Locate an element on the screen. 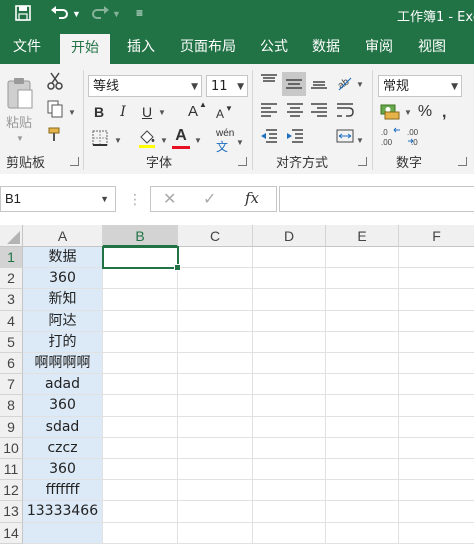  column-header-e: E is located at coordinates (362, 236).